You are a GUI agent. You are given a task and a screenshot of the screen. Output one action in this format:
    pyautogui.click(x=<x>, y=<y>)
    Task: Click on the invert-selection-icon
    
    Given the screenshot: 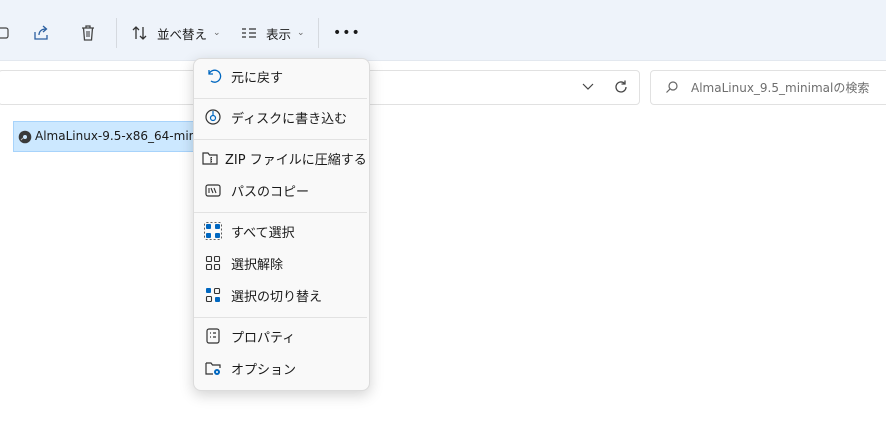 What is the action you would take?
    pyautogui.click(x=213, y=295)
    